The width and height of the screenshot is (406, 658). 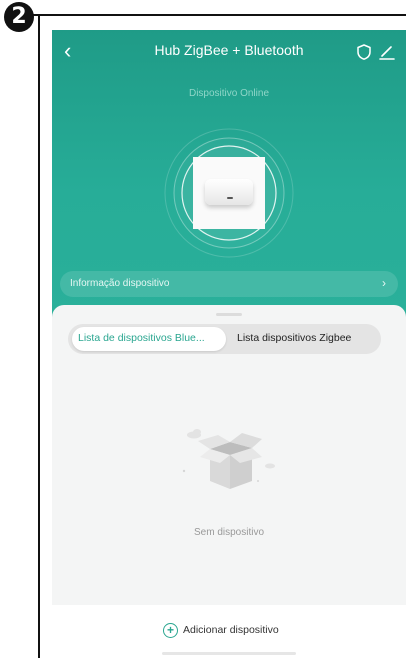 I want to click on add-device-button: + Adicionar dispositivo, so click(x=233, y=630).